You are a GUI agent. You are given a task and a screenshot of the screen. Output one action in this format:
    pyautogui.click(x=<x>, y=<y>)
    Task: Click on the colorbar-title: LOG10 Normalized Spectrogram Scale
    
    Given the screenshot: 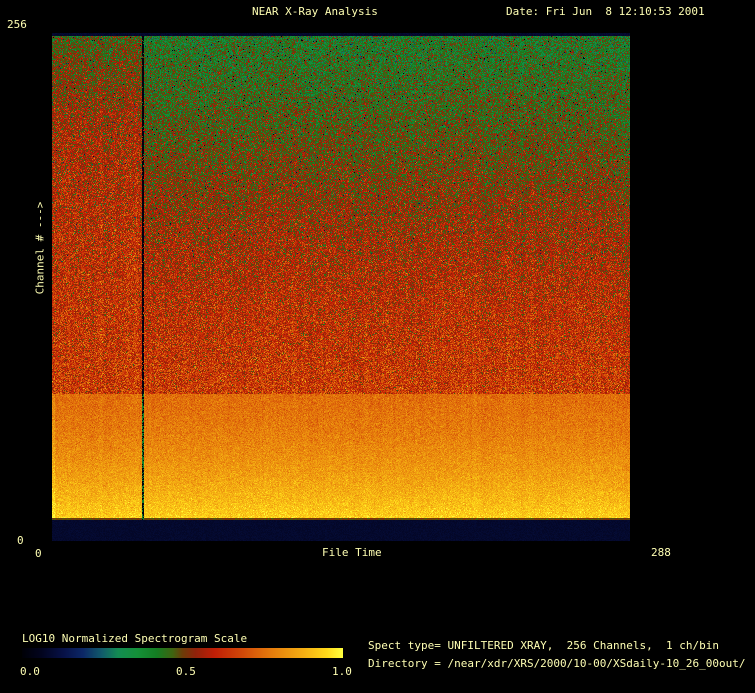 What is the action you would take?
    pyautogui.click(x=135, y=638)
    